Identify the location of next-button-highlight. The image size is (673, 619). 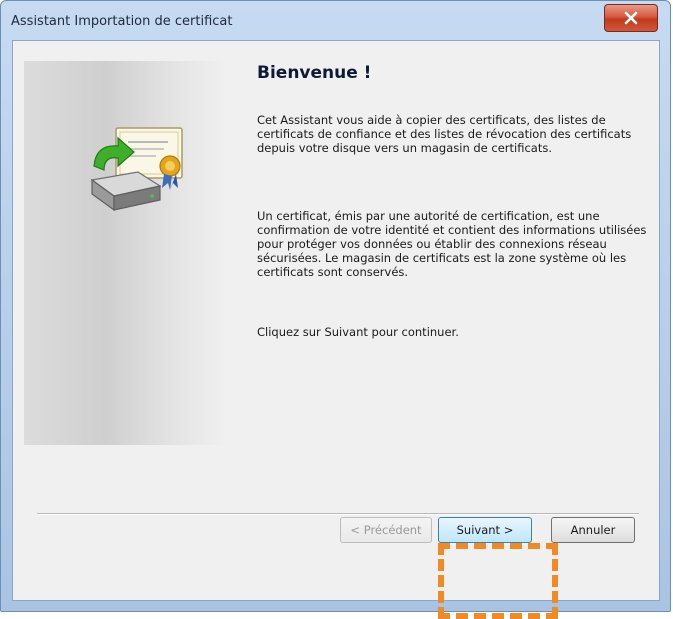
(498, 581).